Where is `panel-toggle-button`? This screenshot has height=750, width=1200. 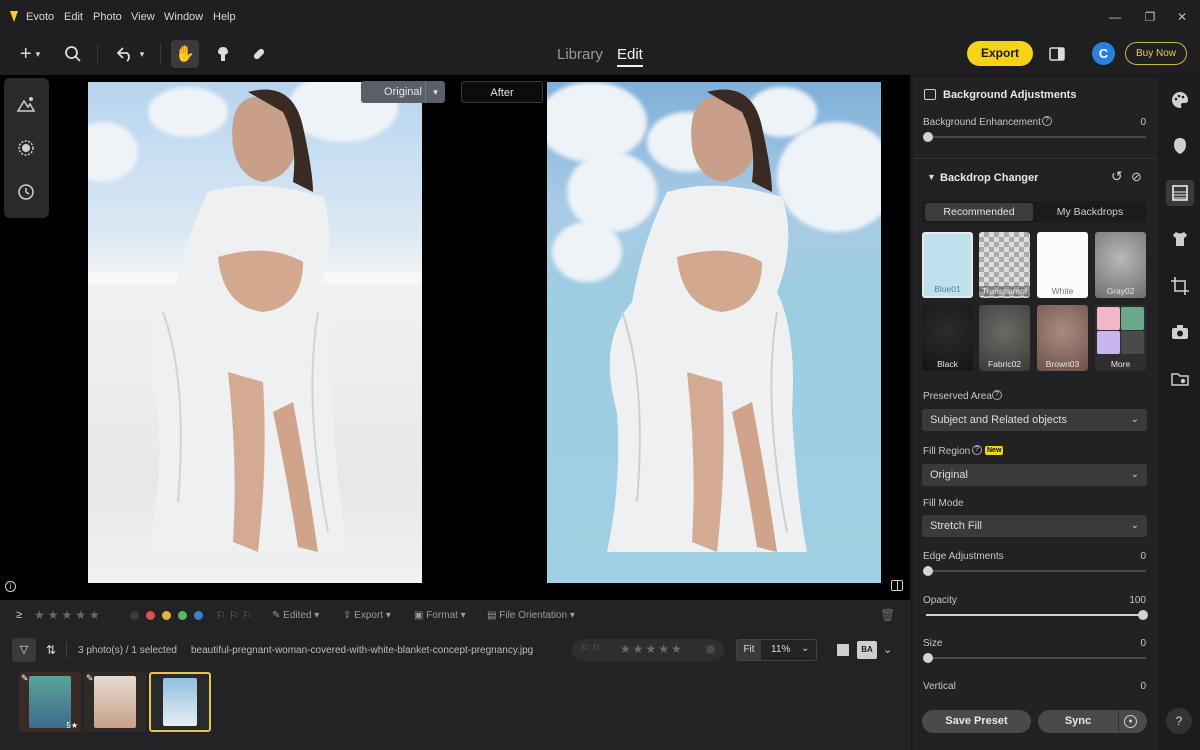 panel-toggle-button is located at coordinates (1057, 54).